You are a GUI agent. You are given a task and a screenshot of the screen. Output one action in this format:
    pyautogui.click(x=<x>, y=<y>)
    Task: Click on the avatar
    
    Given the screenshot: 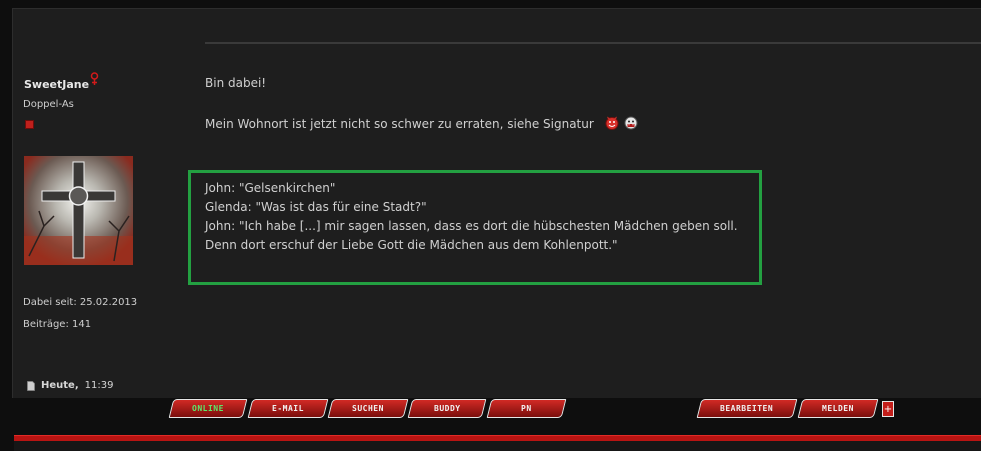 What is the action you would take?
    pyautogui.click(x=78, y=210)
    